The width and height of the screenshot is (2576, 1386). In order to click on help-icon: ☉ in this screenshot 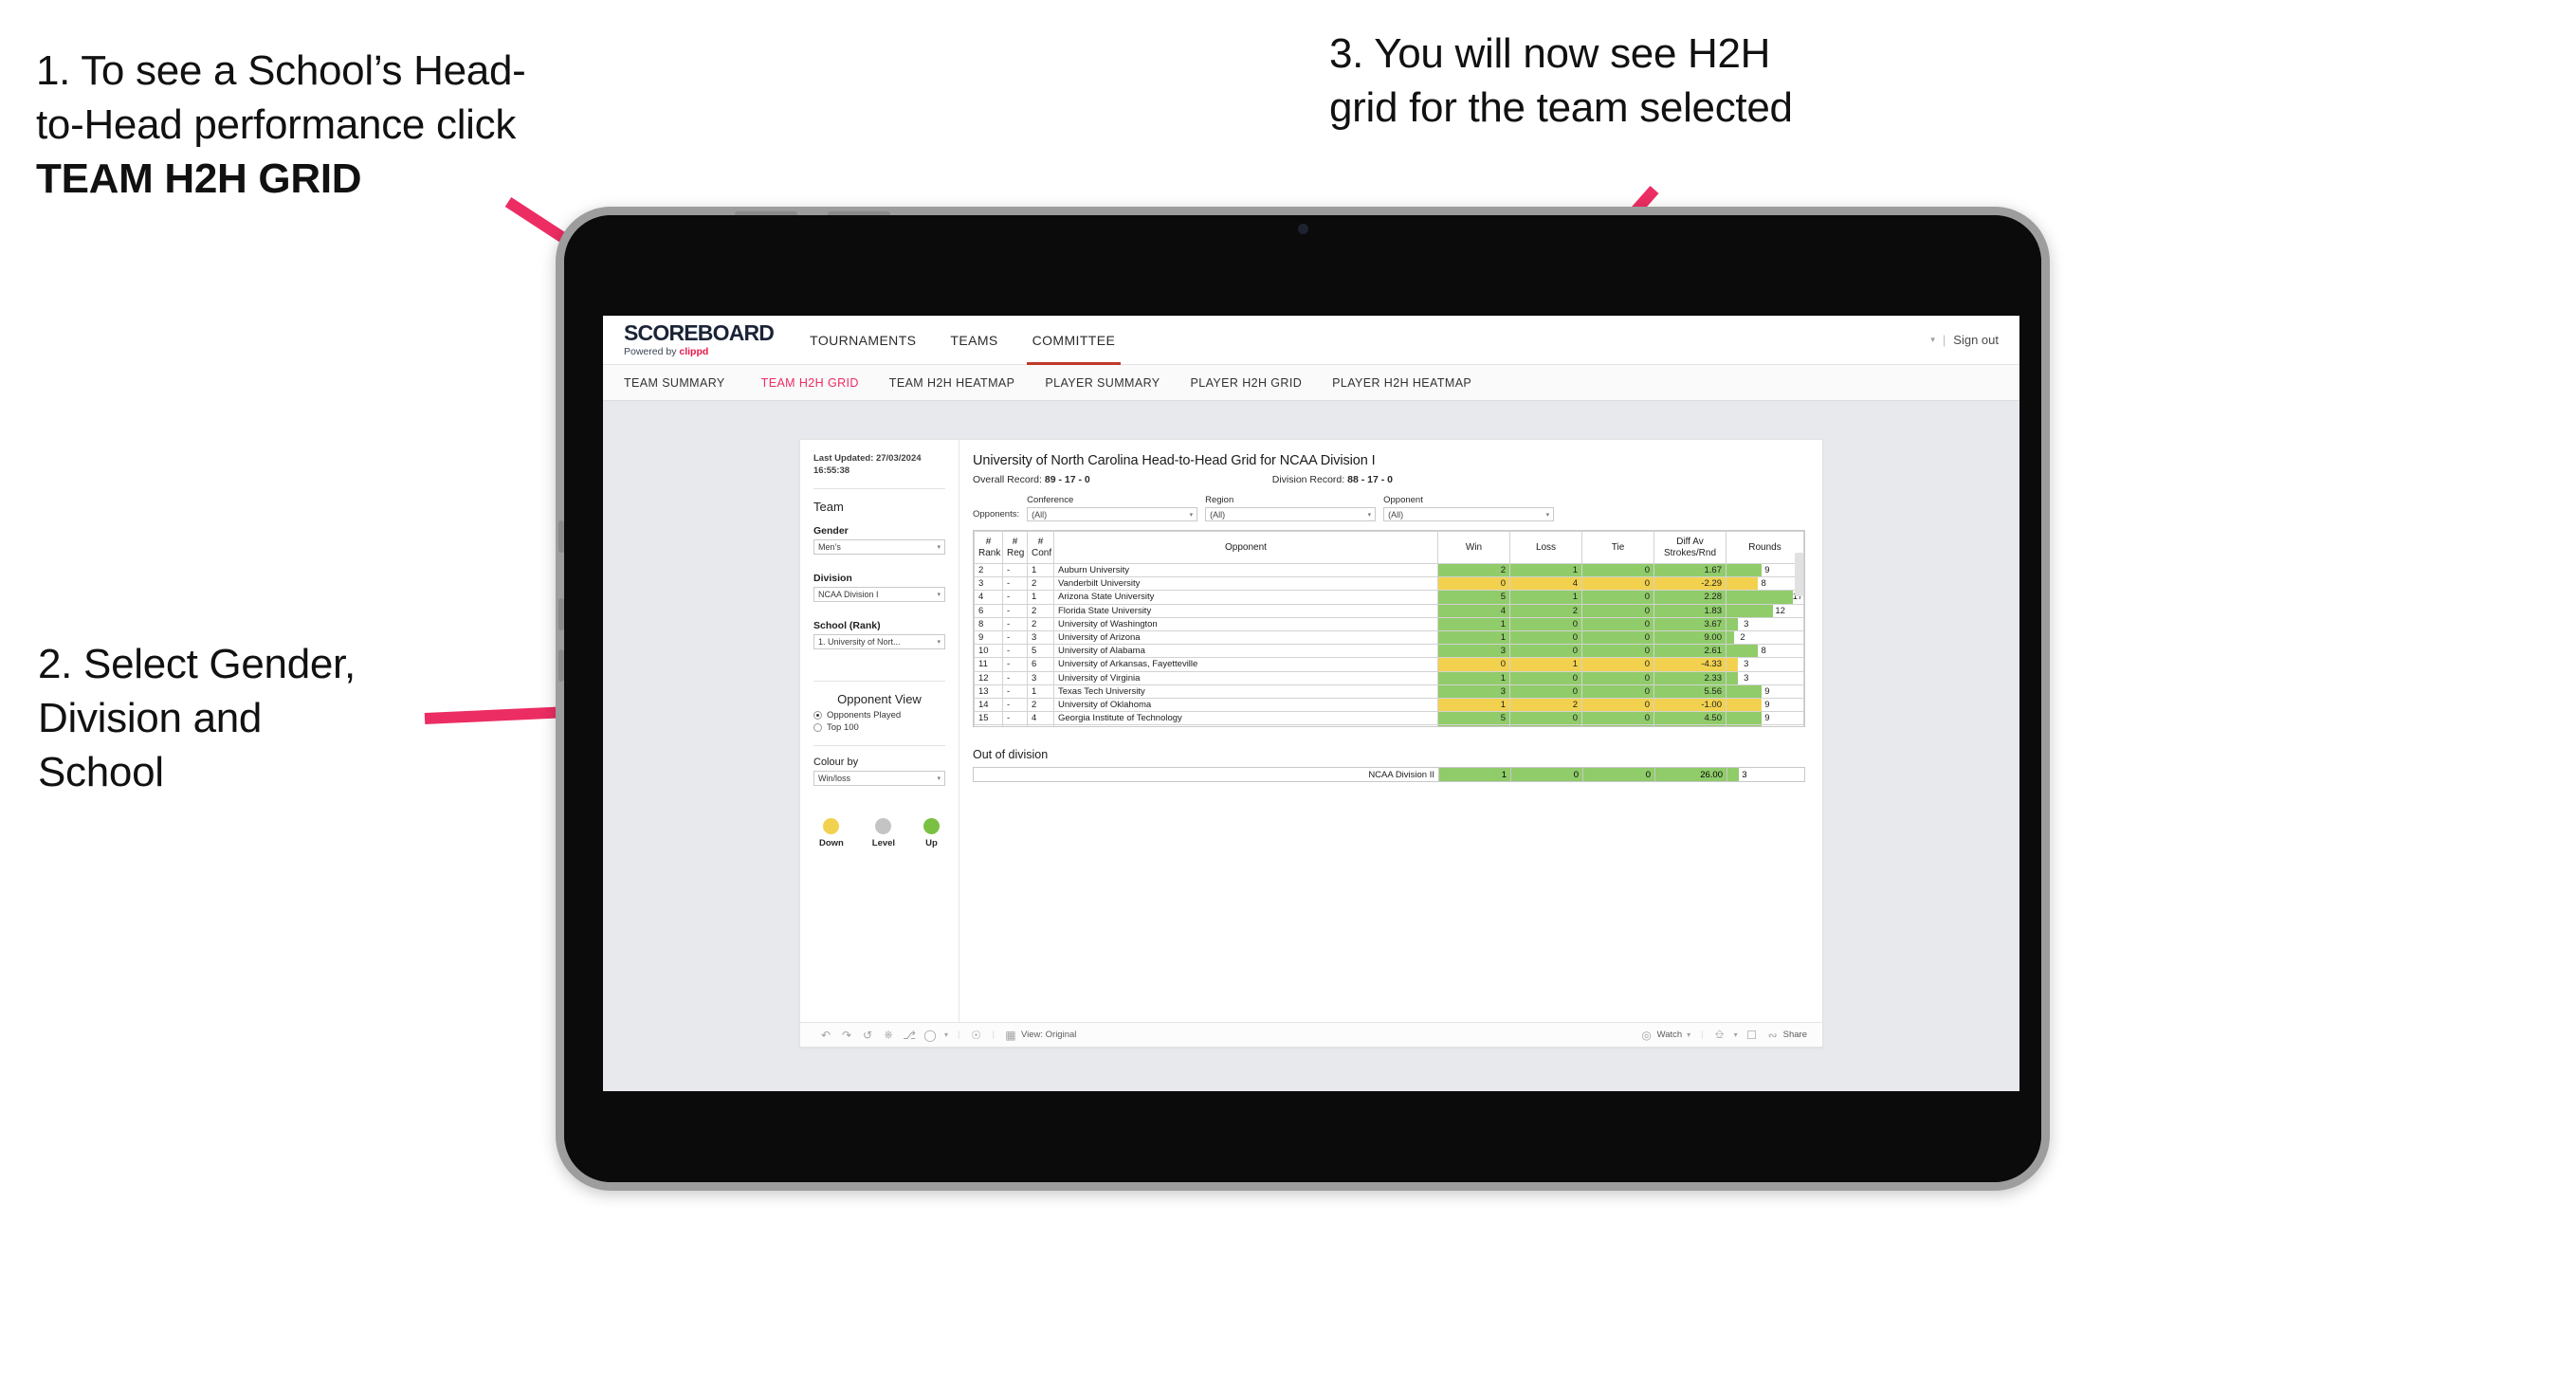, I will do `click(975, 1035)`.